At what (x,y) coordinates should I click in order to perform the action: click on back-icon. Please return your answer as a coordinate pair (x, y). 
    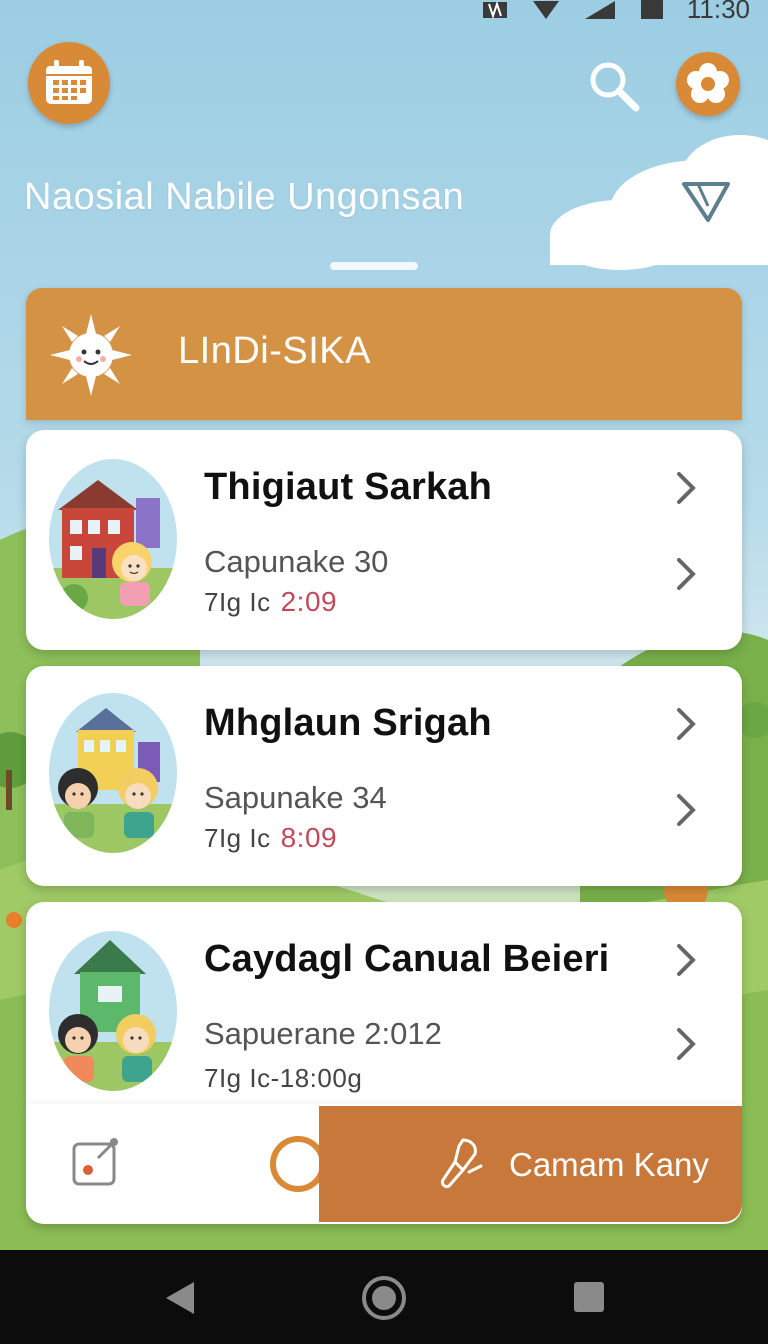
    Looking at the image, I should click on (181, 1298).